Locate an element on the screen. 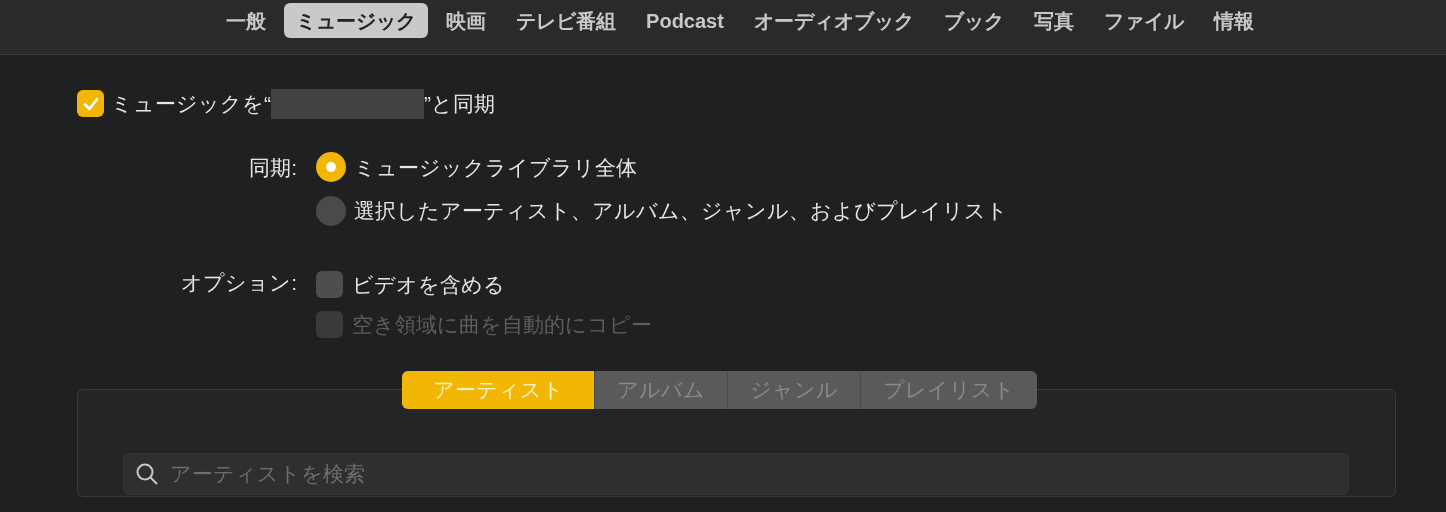  tab: テレビ番組 is located at coordinates (566, 20).